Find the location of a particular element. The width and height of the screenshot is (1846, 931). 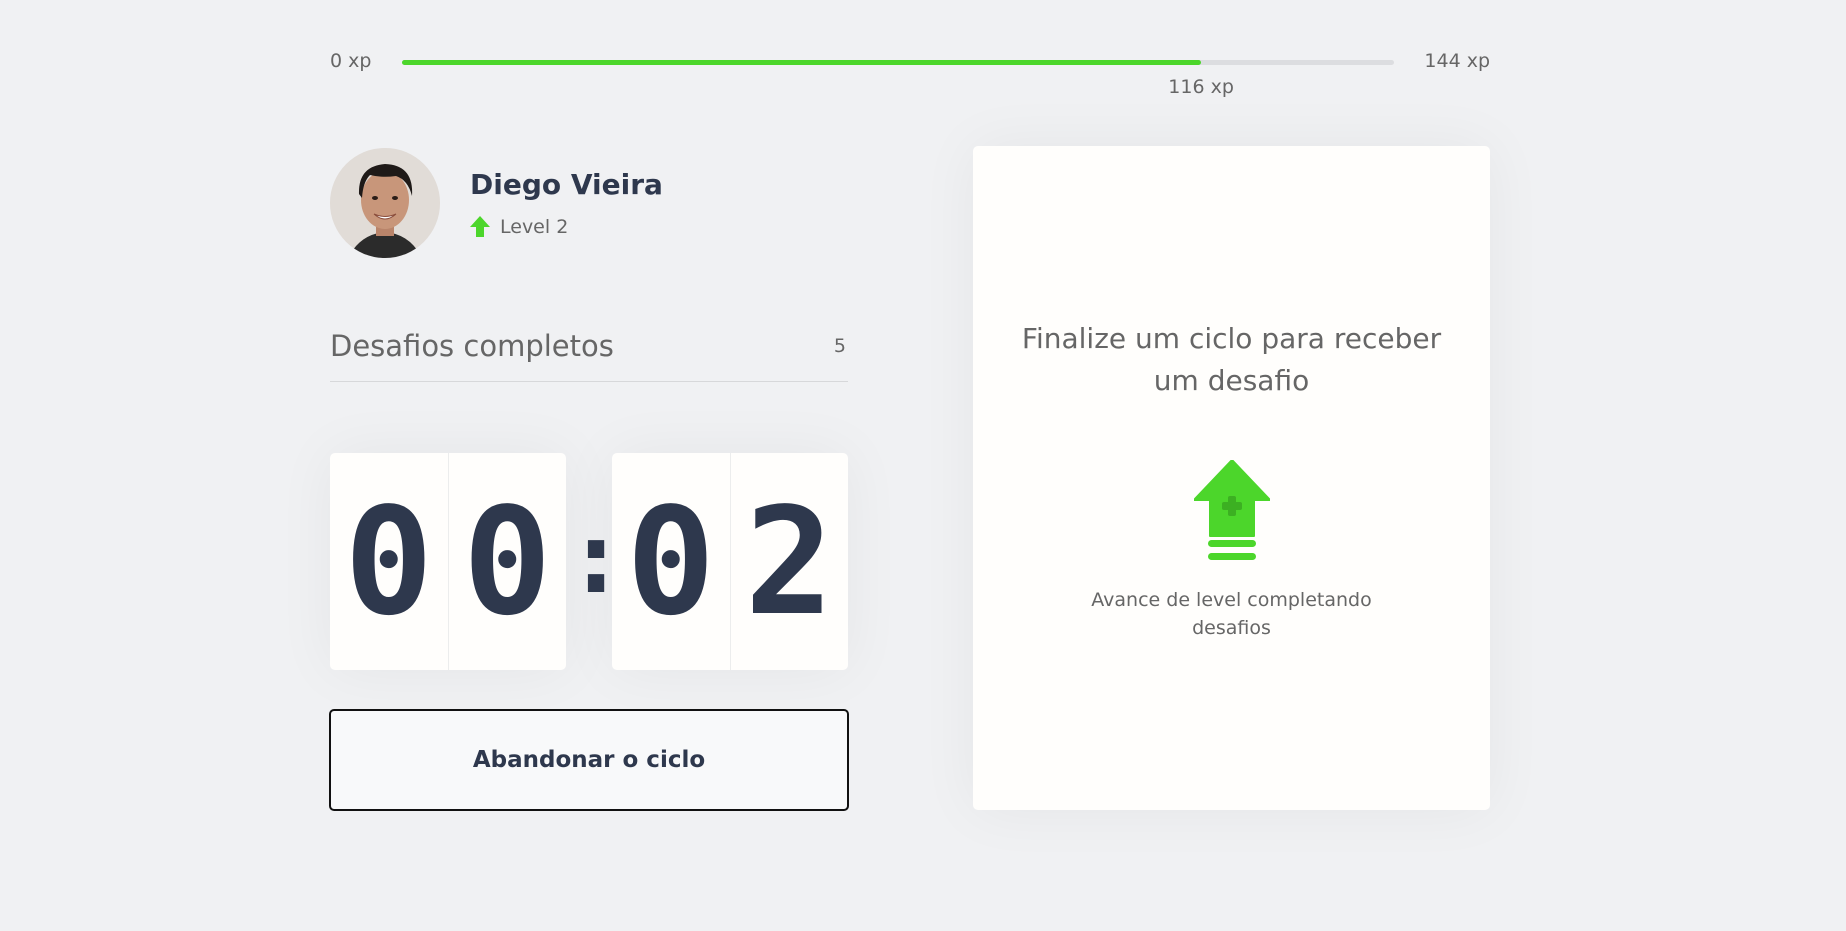

profile: Diego Vieira Level 2 is located at coordinates (496, 203).